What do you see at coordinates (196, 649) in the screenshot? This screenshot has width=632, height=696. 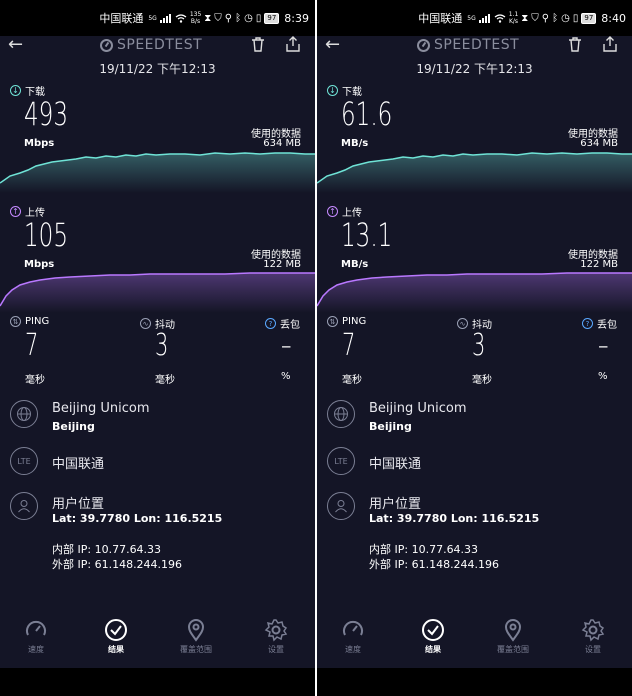 I see `nav-coverage-label: 覆盖范围` at bounding box center [196, 649].